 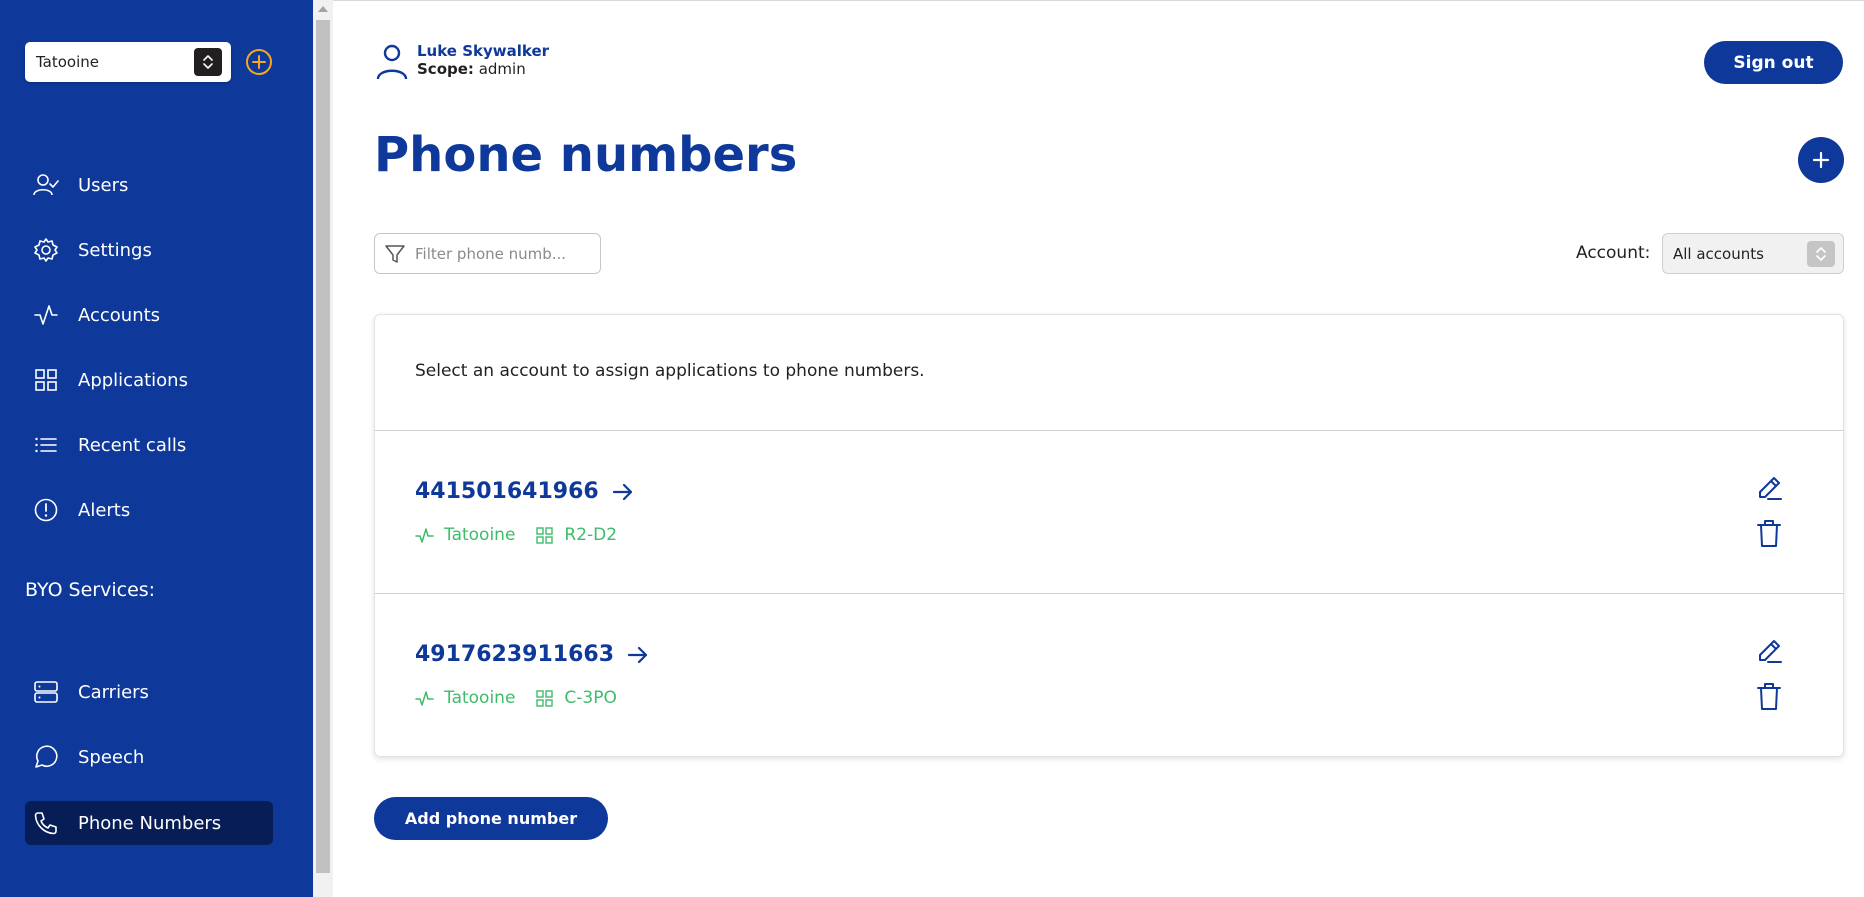 What do you see at coordinates (103, 185) in the screenshot?
I see `sidebar-item-label: Users` at bounding box center [103, 185].